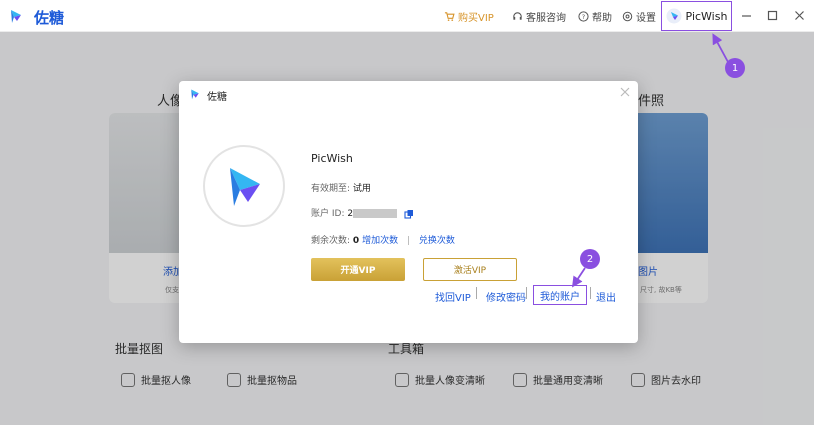 This screenshot has height=425, width=814. Describe the element at coordinates (358, 269) in the screenshot. I see `open-vip-button: 开通VIP` at that location.